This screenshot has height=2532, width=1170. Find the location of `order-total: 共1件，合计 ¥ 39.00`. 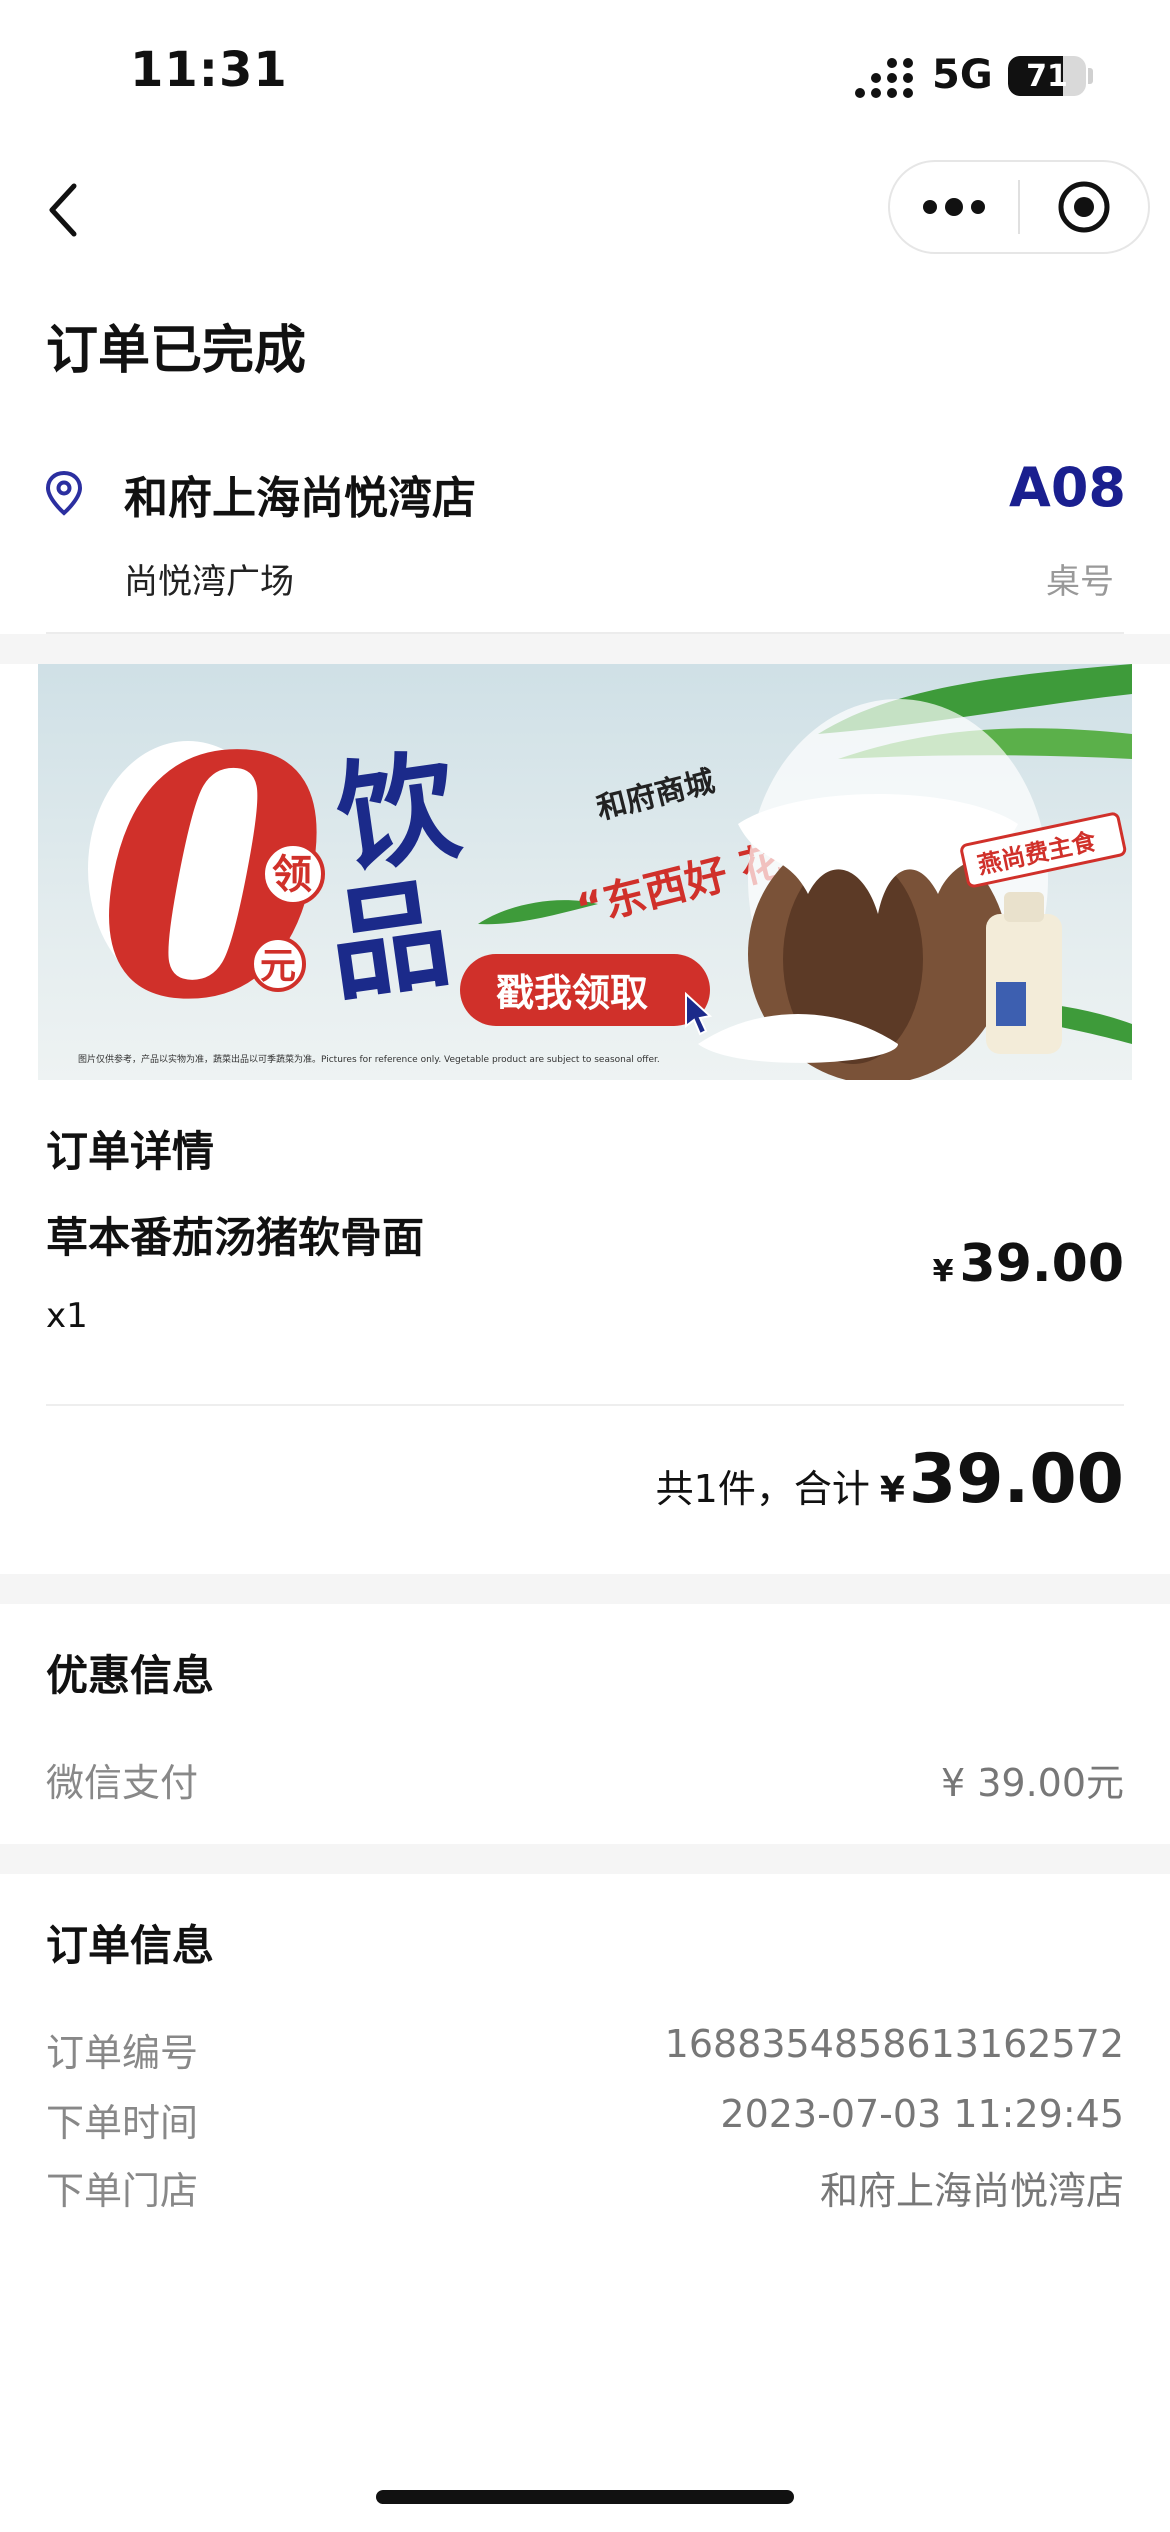

order-total: 共1件，合计 ¥ 39.00 is located at coordinates (890, 1479).